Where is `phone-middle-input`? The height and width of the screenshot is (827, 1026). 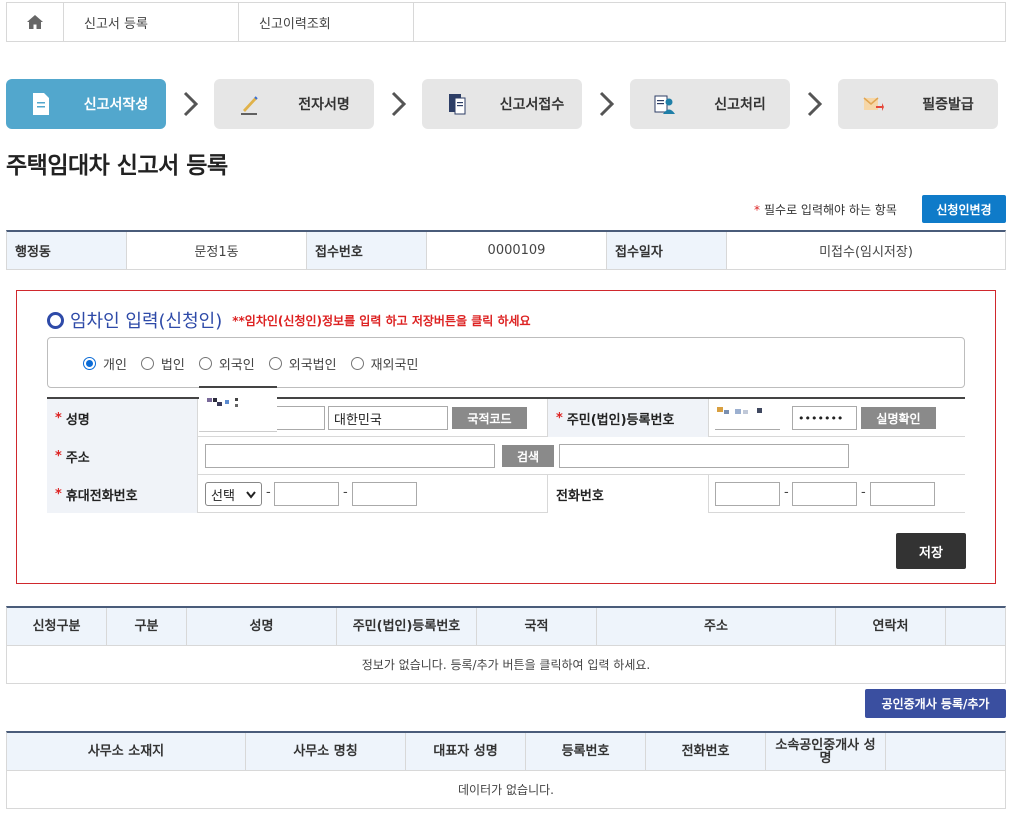
phone-middle-input is located at coordinates (824, 494).